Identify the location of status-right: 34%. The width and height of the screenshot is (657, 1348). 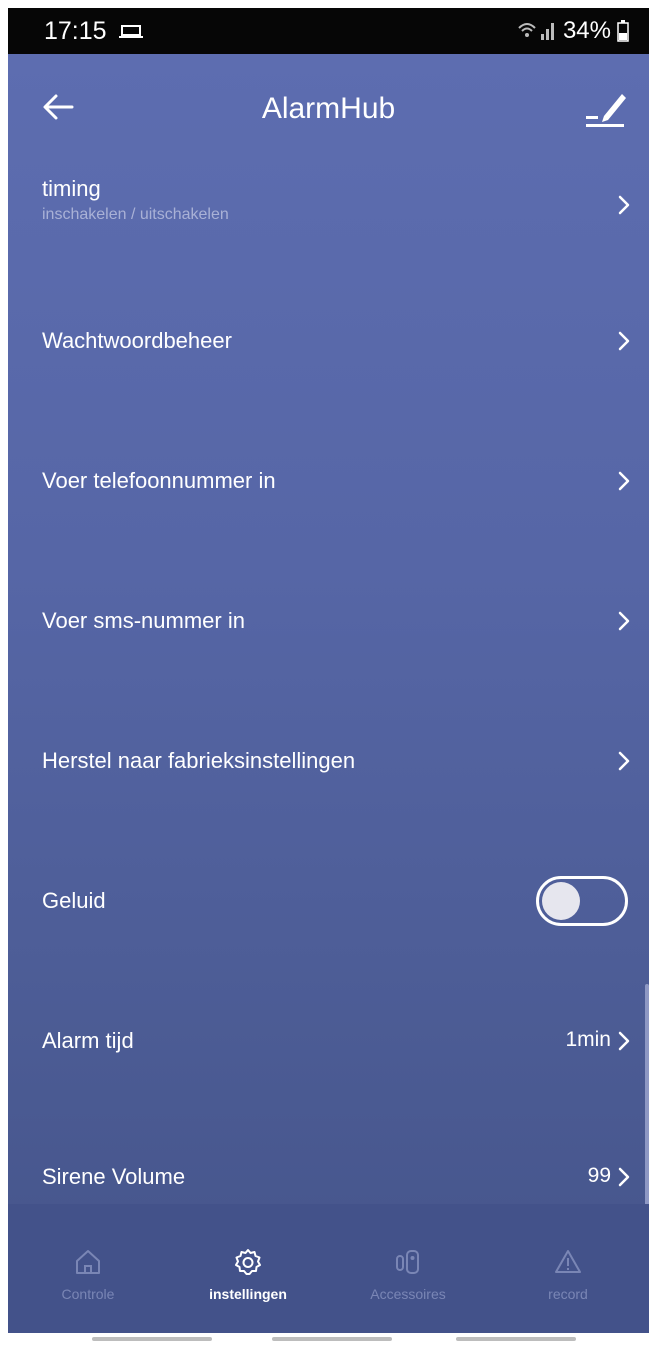
(573, 31).